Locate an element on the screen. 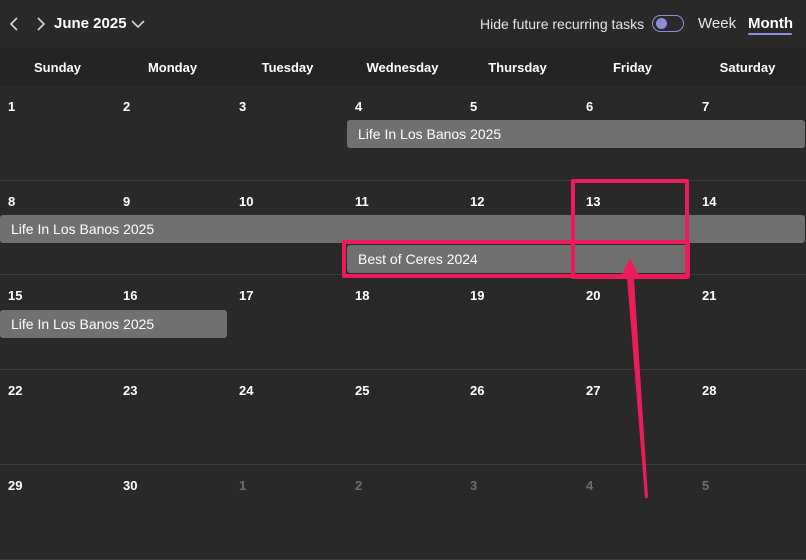  hide-recurring-toggle is located at coordinates (668, 23).